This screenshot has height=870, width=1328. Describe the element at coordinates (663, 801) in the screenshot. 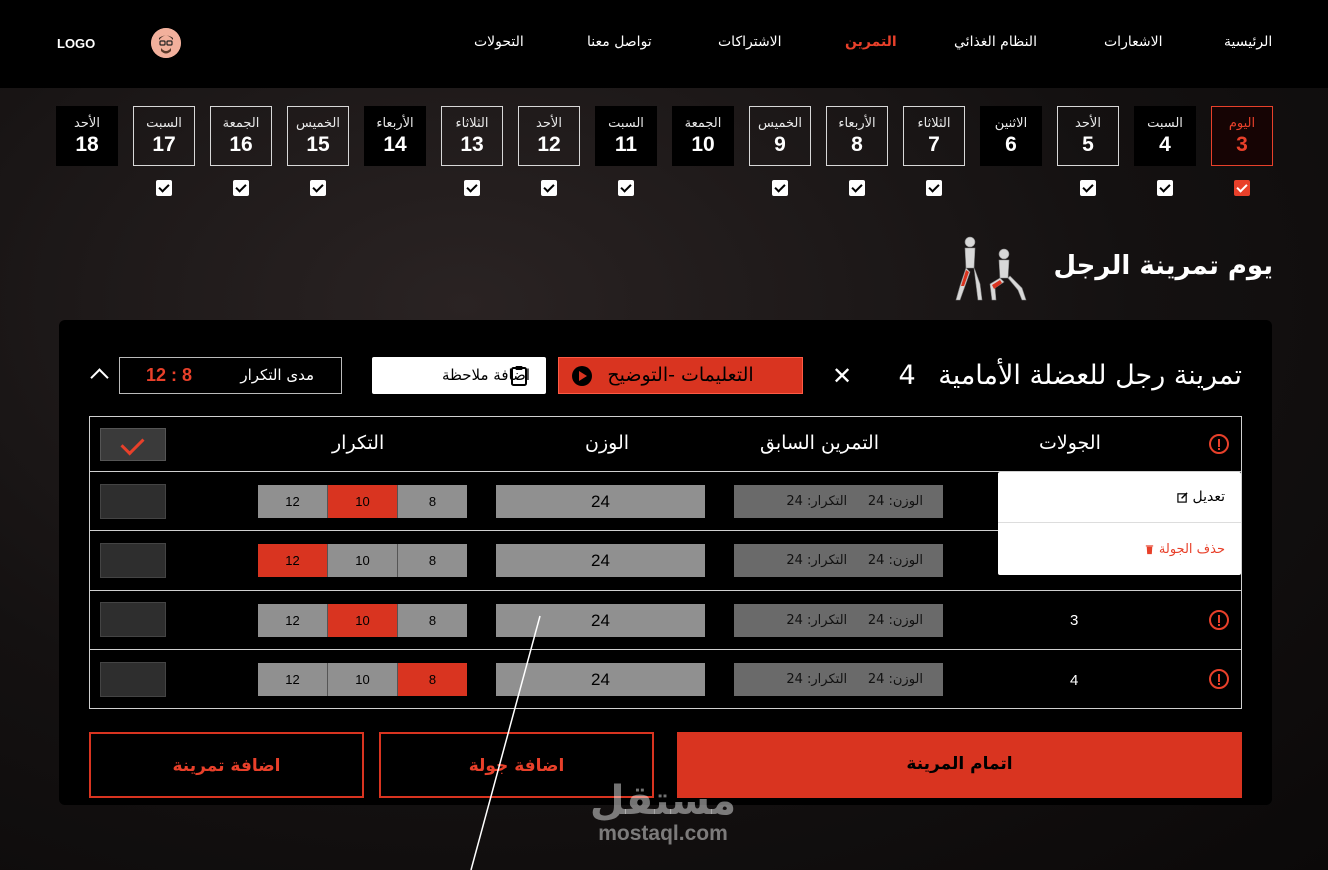

I see `watermark-arabic: مستقل` at that location.